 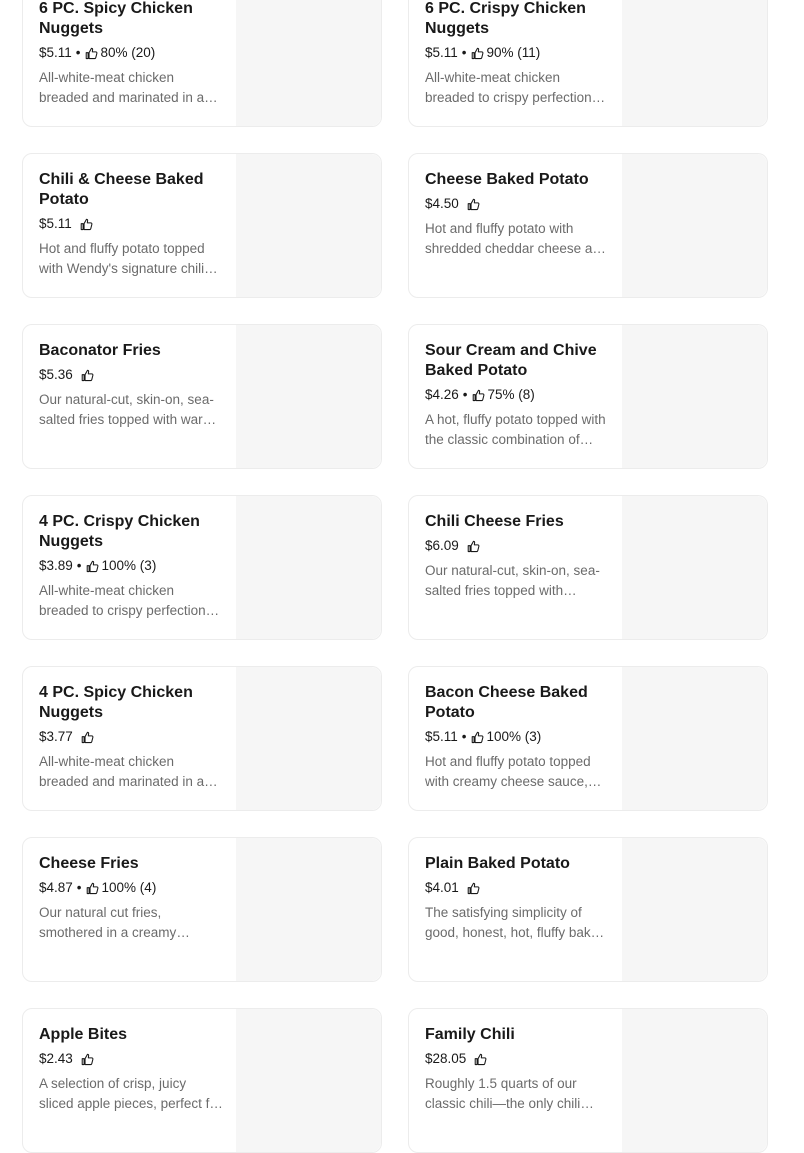 I want to click on menu-item-name: Bacon Cheese Baked Potato, so click(x=506, y=702).